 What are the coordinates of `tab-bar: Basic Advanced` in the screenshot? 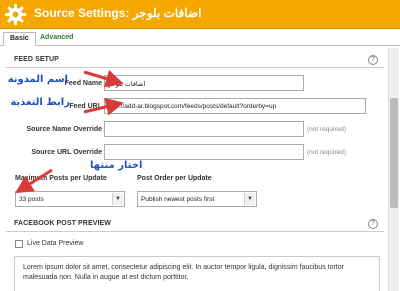 It's located at (200, 37).